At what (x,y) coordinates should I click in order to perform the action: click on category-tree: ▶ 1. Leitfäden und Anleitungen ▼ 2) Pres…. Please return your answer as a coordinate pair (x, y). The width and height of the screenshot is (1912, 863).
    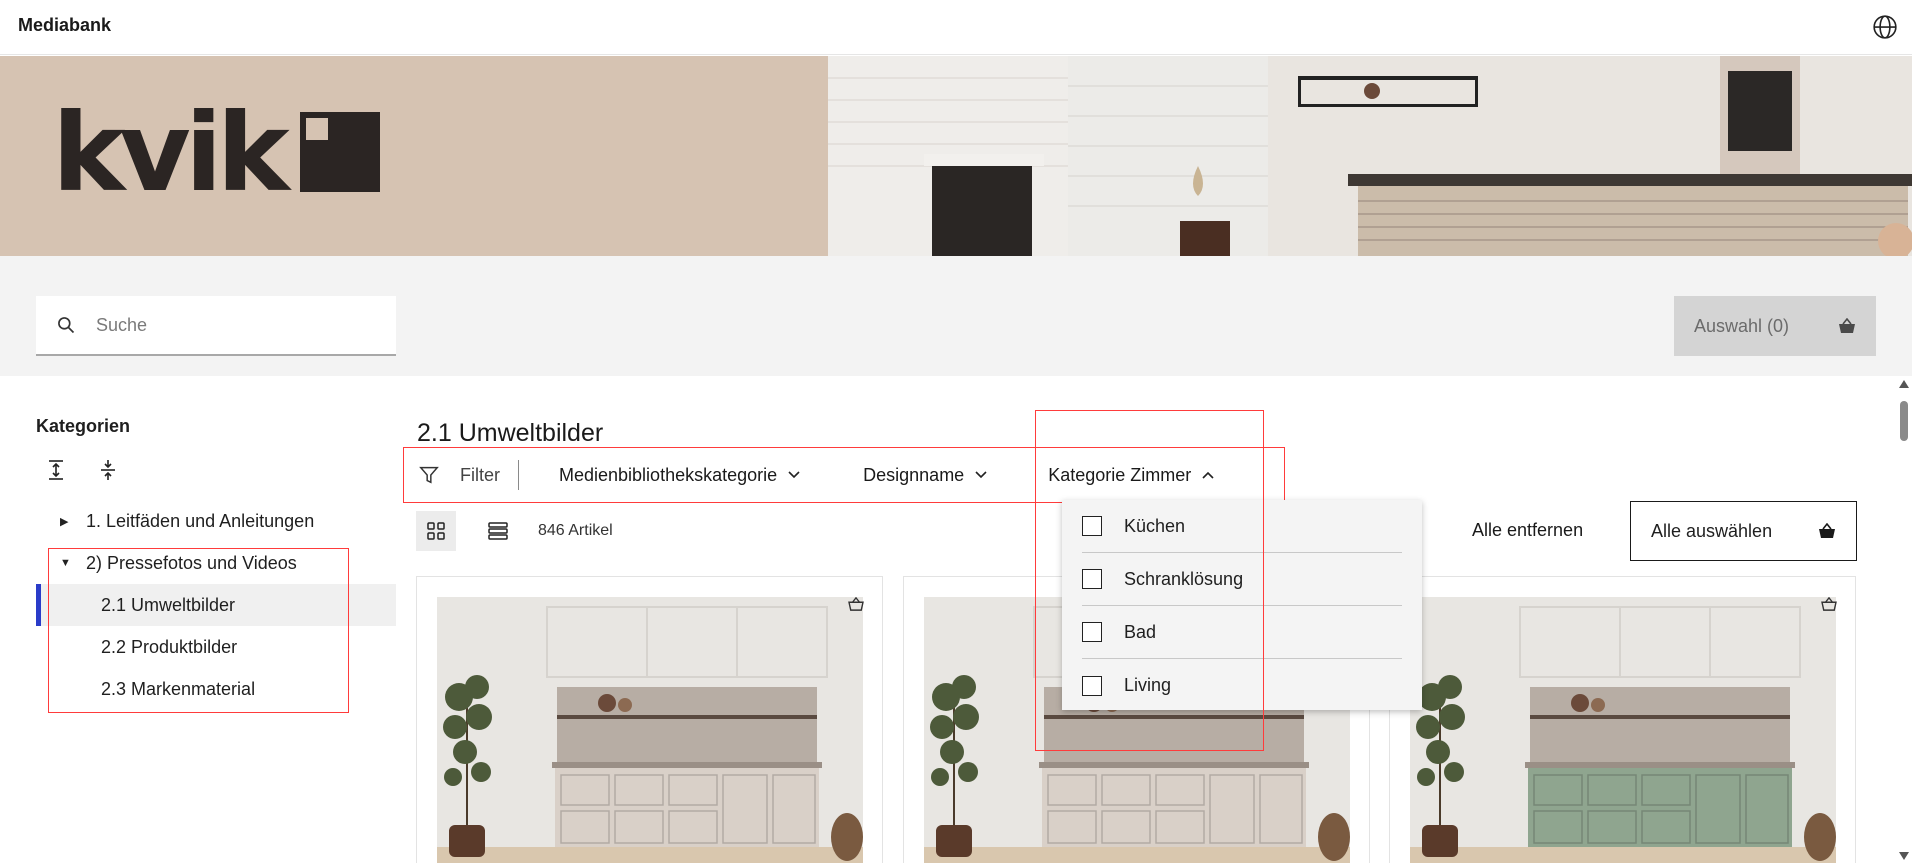
    Looking at the image, I should click on (216, 605).